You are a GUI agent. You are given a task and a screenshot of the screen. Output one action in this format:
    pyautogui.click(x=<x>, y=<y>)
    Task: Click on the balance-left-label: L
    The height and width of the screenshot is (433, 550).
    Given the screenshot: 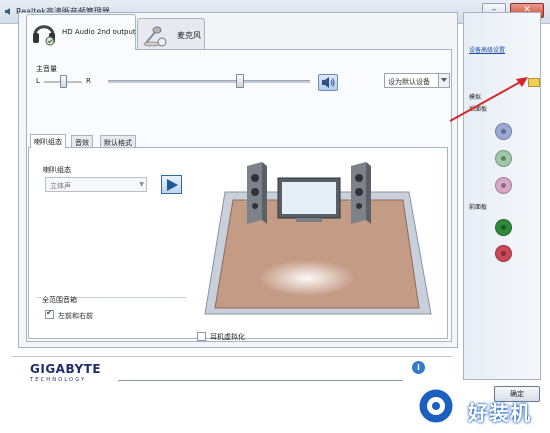 What is the action you would take?
    pyautogui.click(x=38, y=81)
    